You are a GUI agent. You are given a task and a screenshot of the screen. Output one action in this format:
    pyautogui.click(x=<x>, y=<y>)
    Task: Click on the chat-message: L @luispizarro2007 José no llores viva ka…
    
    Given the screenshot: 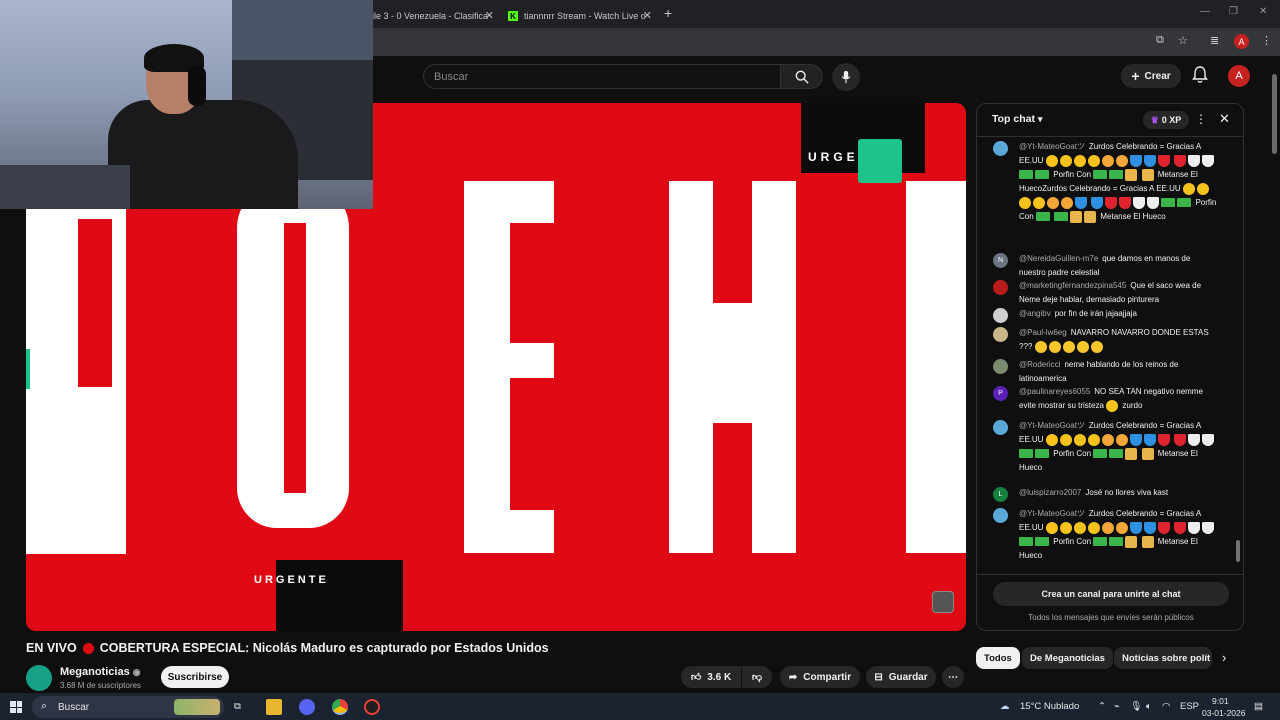 What is the action you would take?
    pyautogui.click(x=1106, y=494)
    